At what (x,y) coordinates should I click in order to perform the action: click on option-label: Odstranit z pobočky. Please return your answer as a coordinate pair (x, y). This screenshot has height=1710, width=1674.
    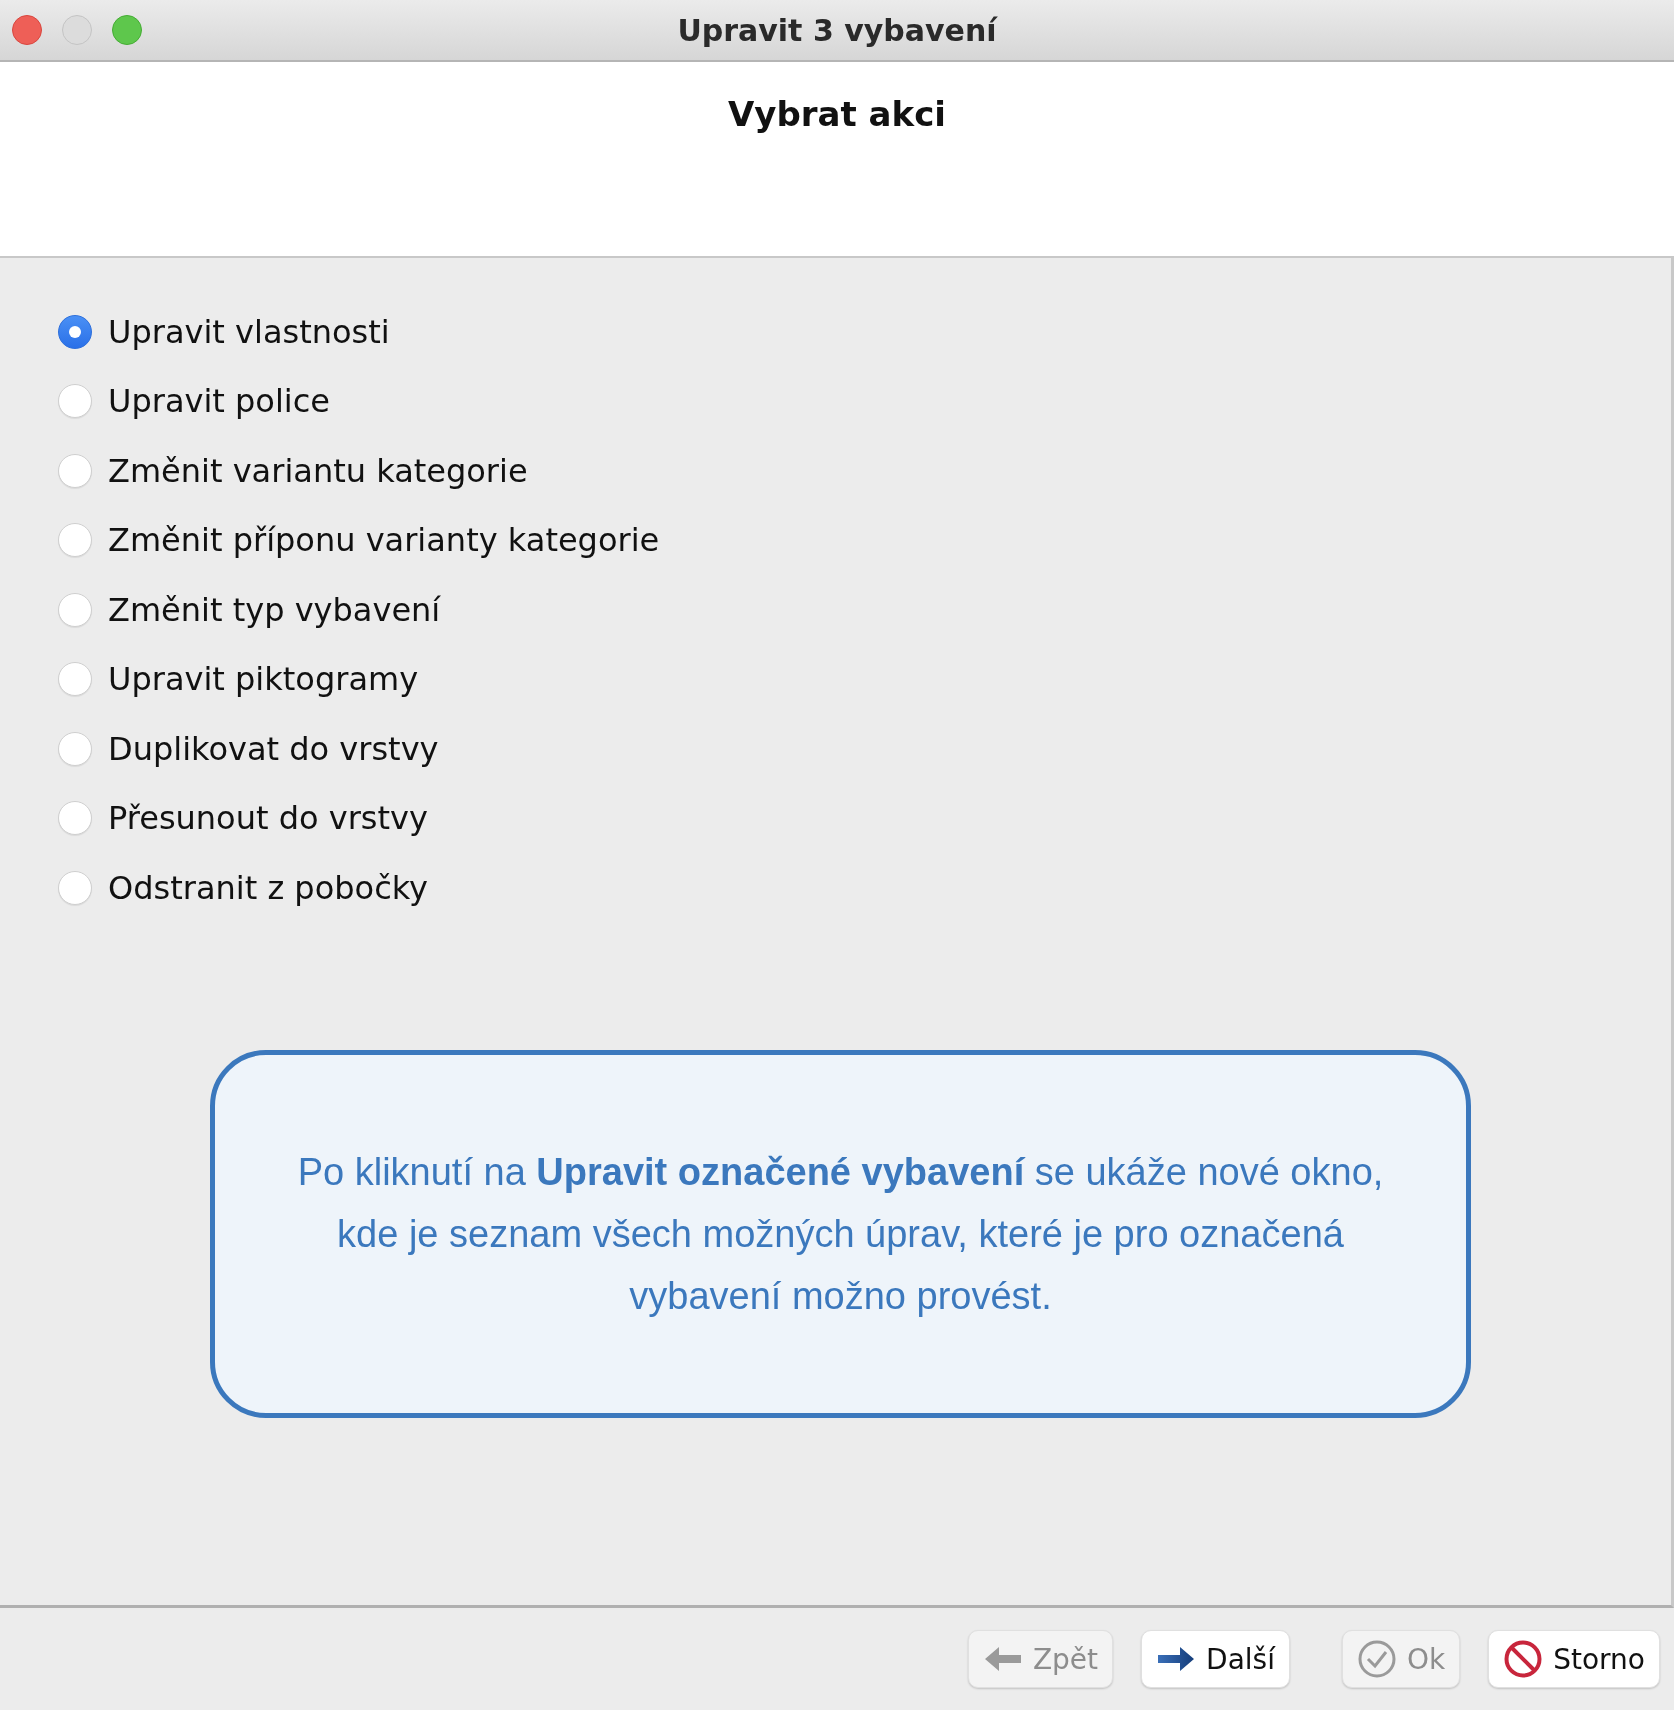
    Looking at the image, I should click on (268, 887).